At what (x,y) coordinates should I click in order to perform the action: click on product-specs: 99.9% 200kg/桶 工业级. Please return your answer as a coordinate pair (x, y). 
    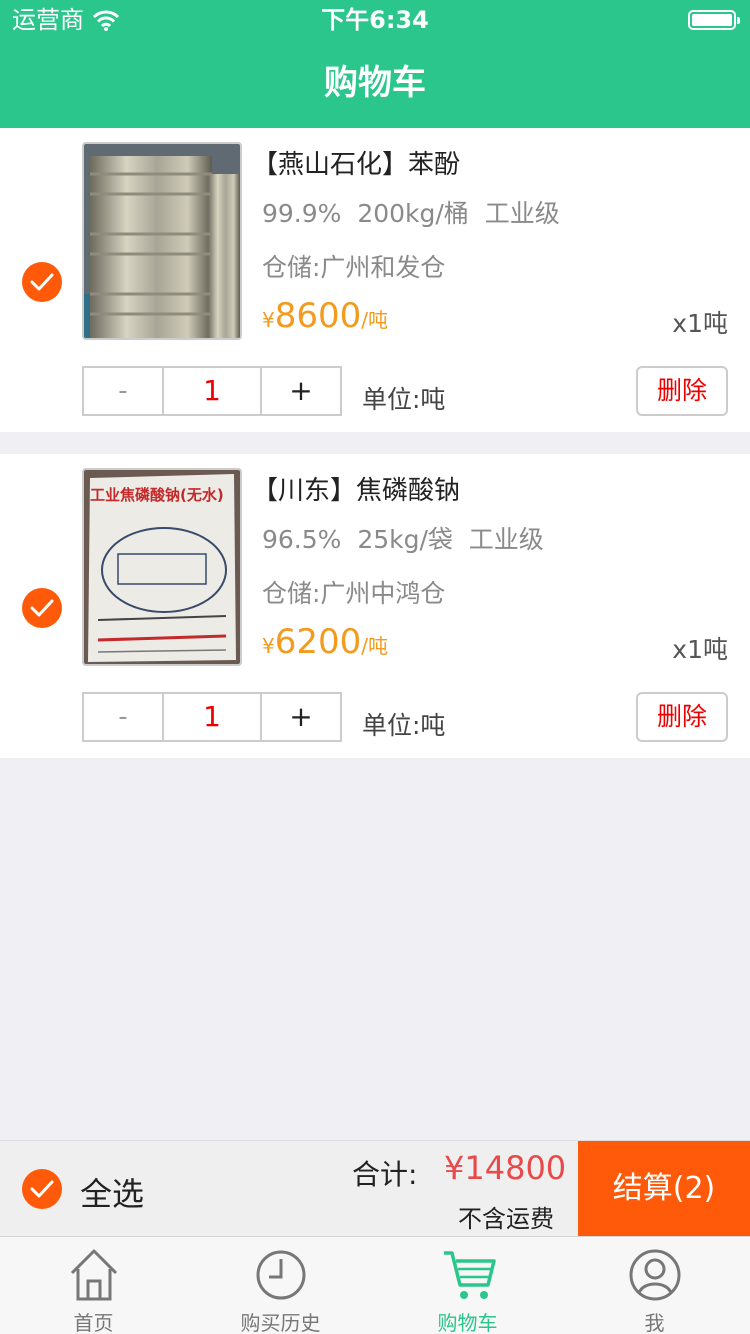
    Looking at the image, I should click on (411, 213).